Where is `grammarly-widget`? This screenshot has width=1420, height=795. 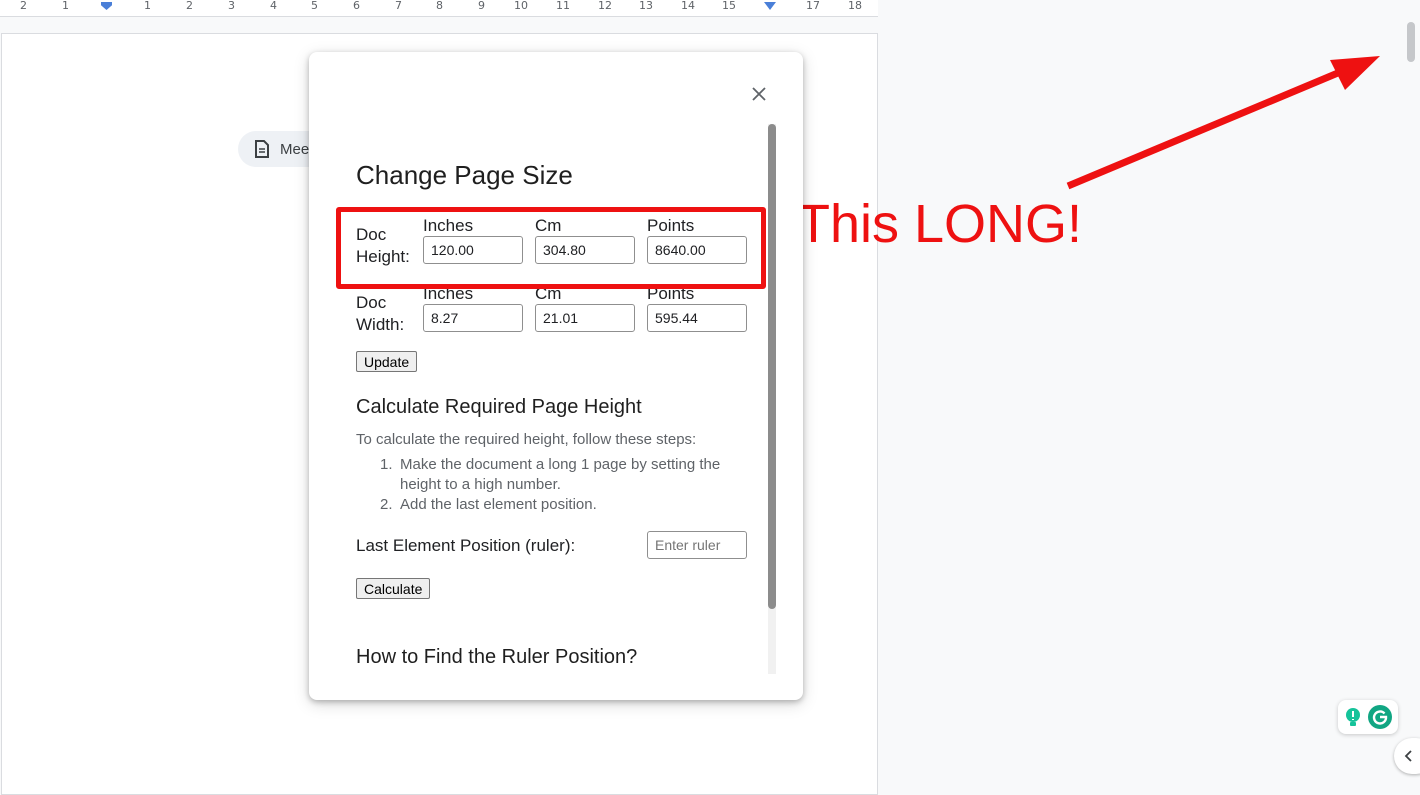 grammarly-widget is located at coordinates (1368, 717).